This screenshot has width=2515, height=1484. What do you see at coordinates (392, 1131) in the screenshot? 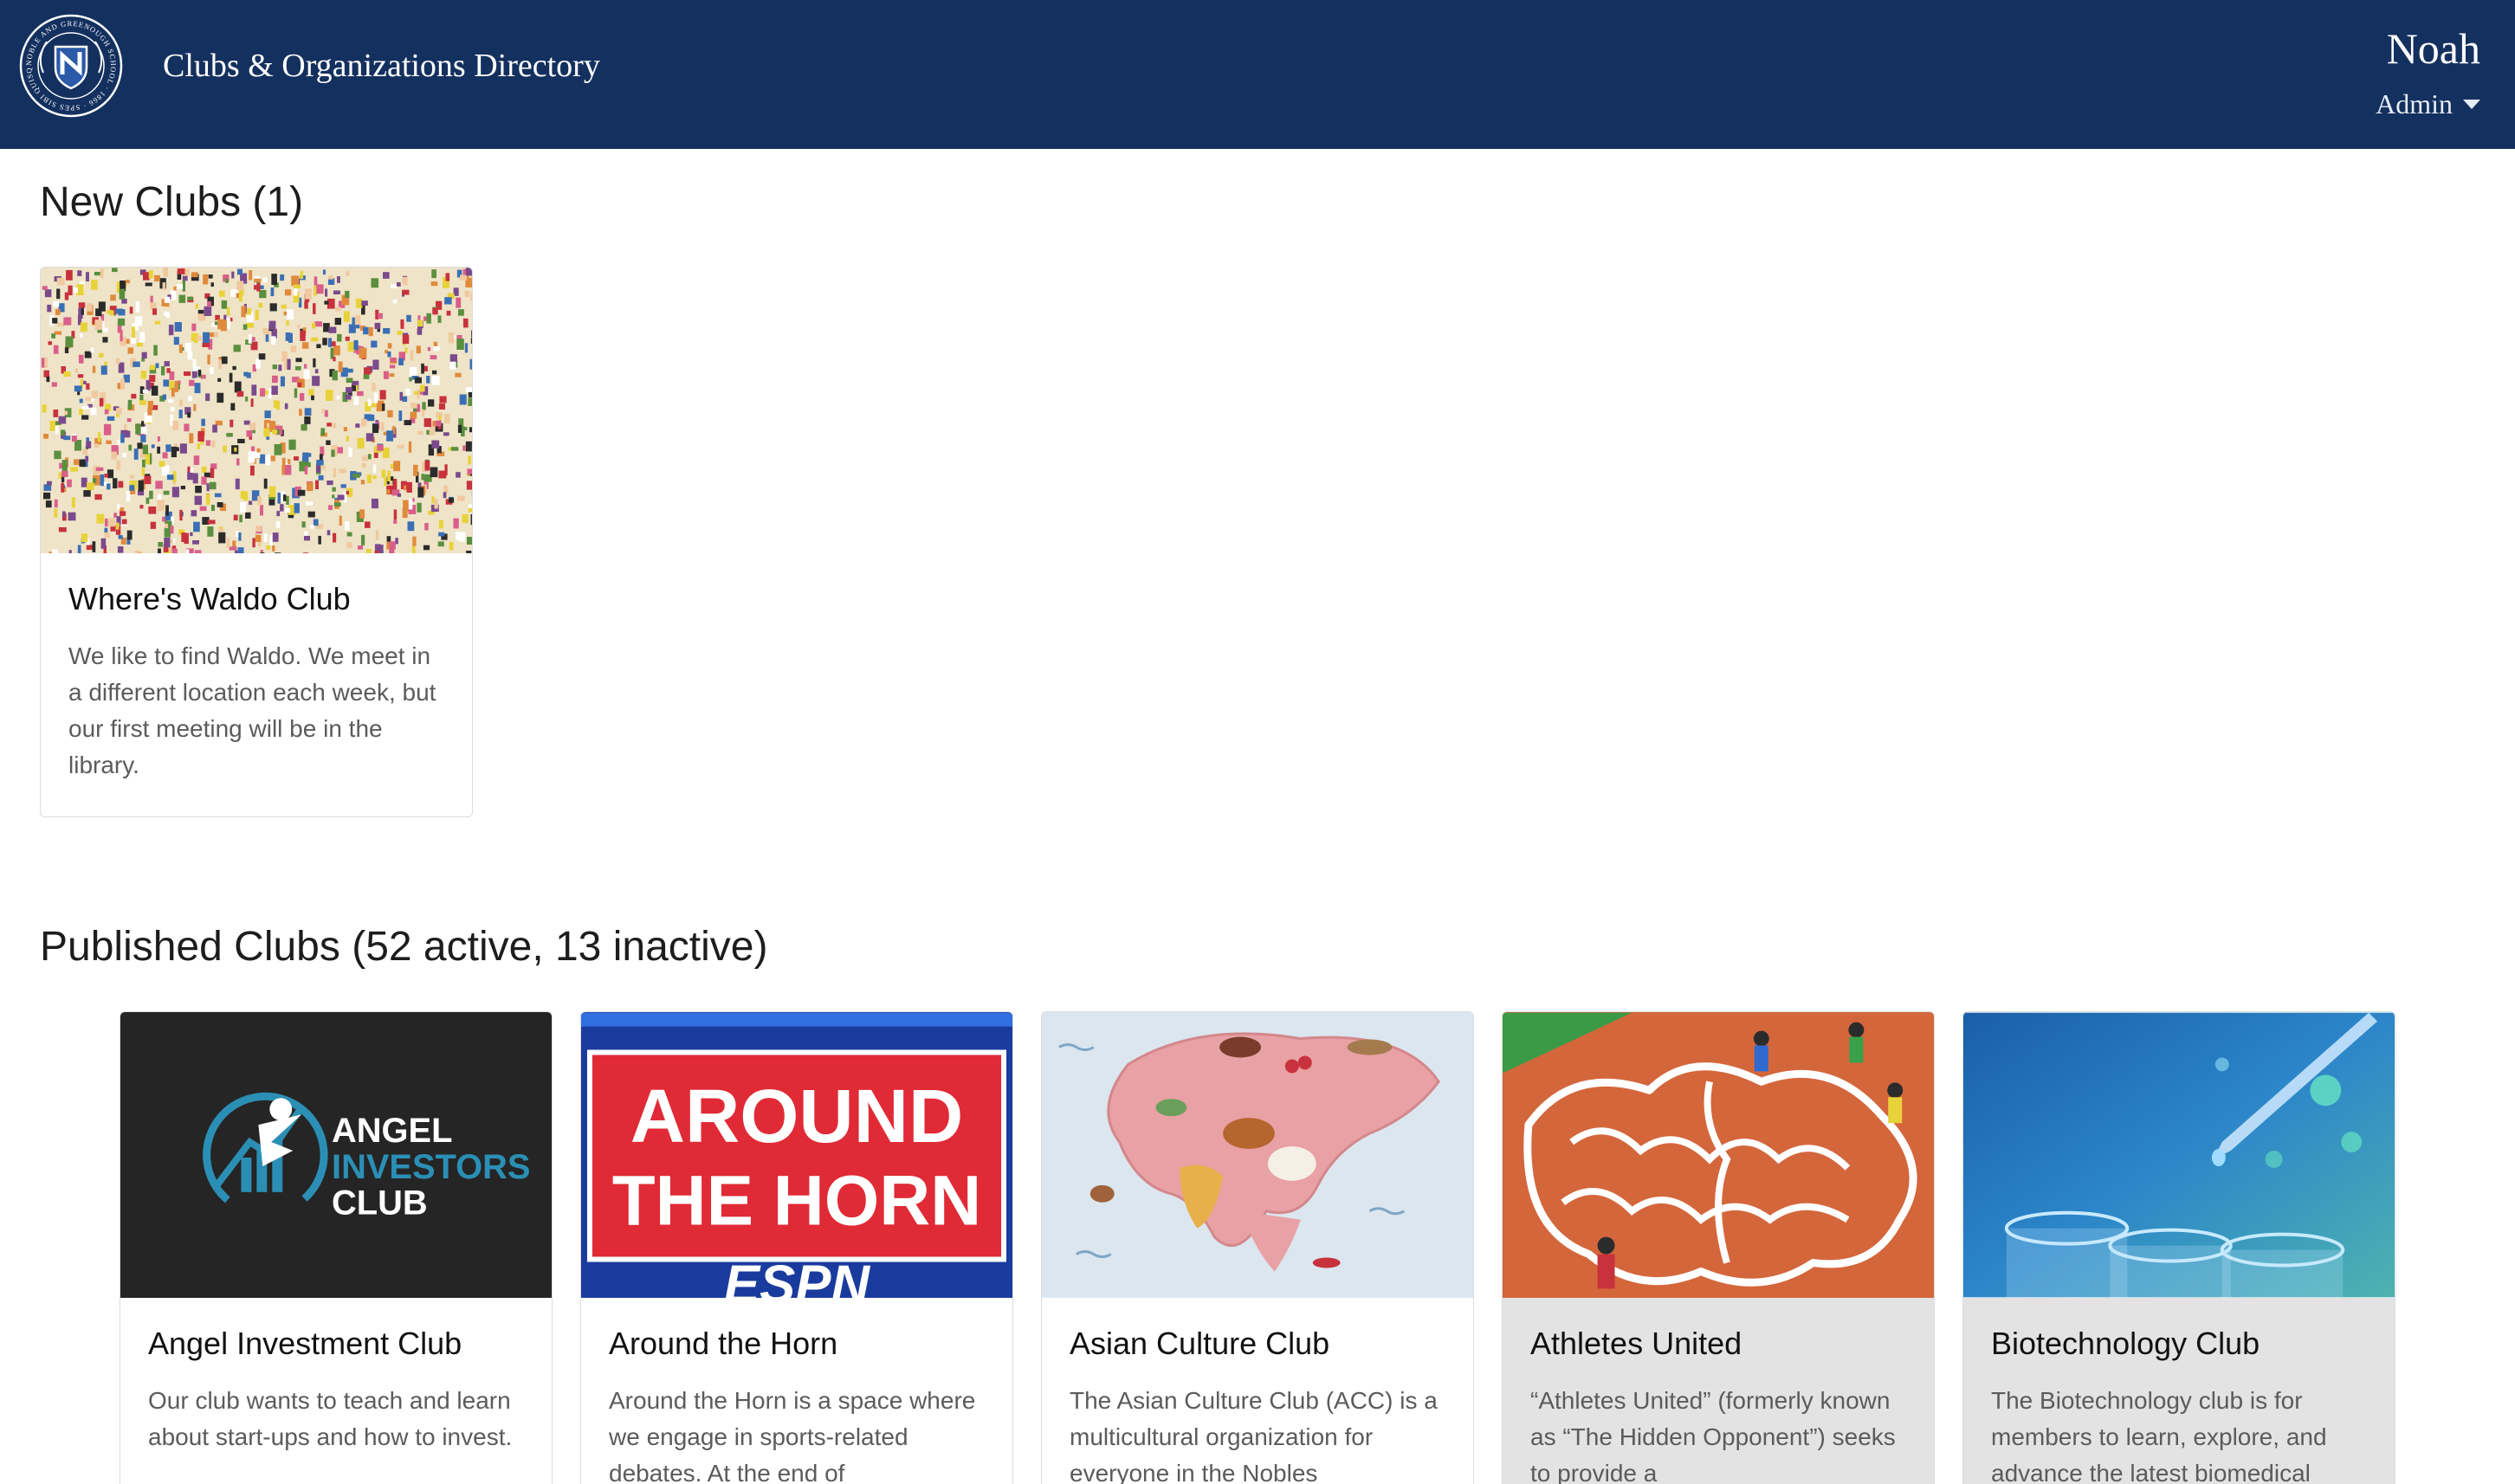
I see `svg-text: ANGEL` at bounding box center [392, 1131].